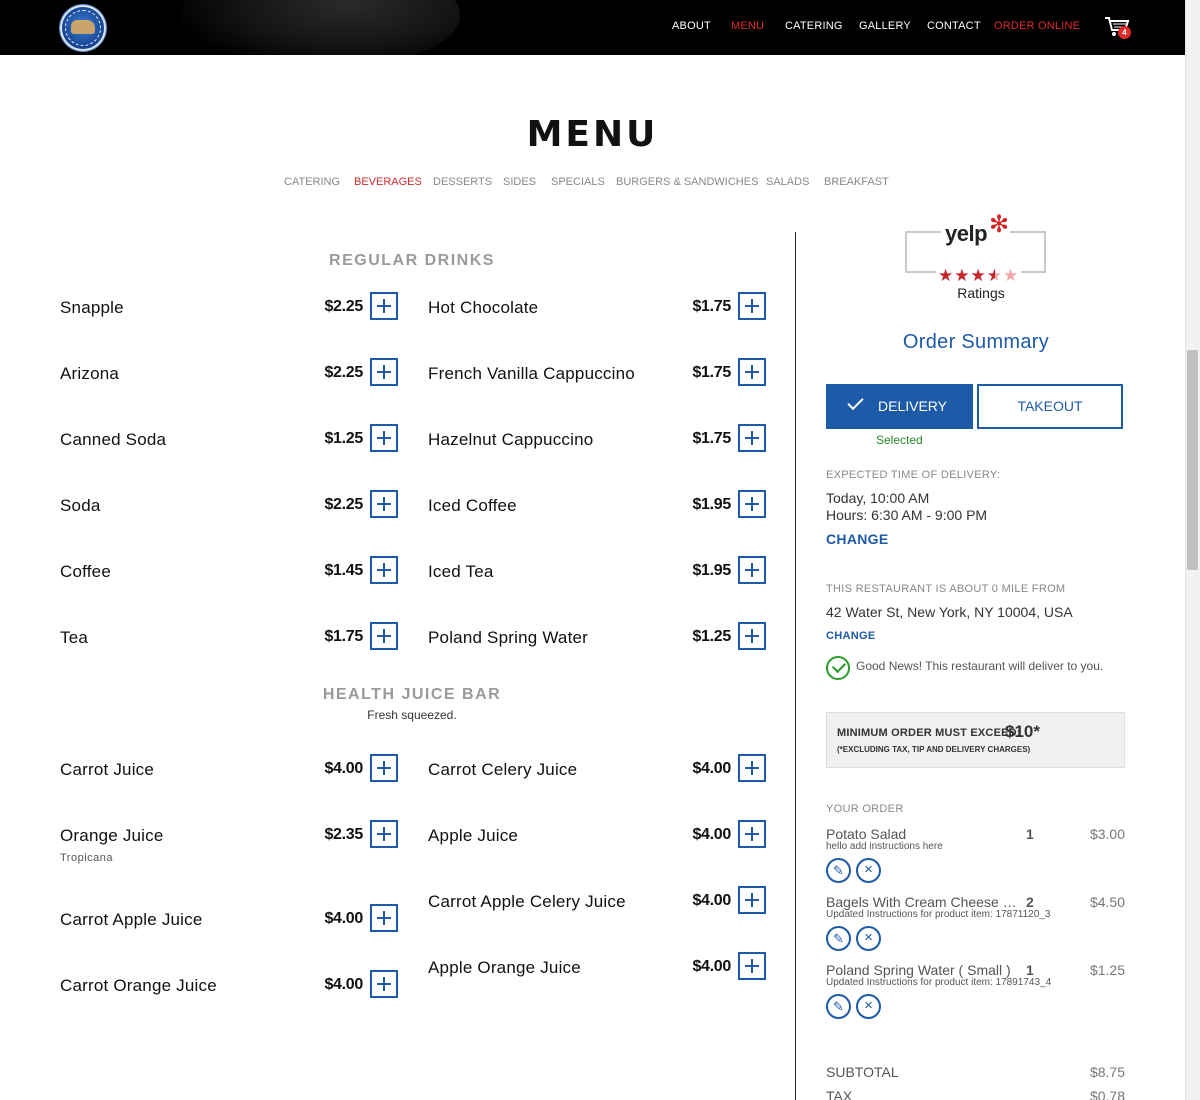 The image size is (1200, 1100). What do you see at coordinates (107, 769) in the screenshot?
I see `item-name: Carrot Juice` at bounding box center [107, 769].